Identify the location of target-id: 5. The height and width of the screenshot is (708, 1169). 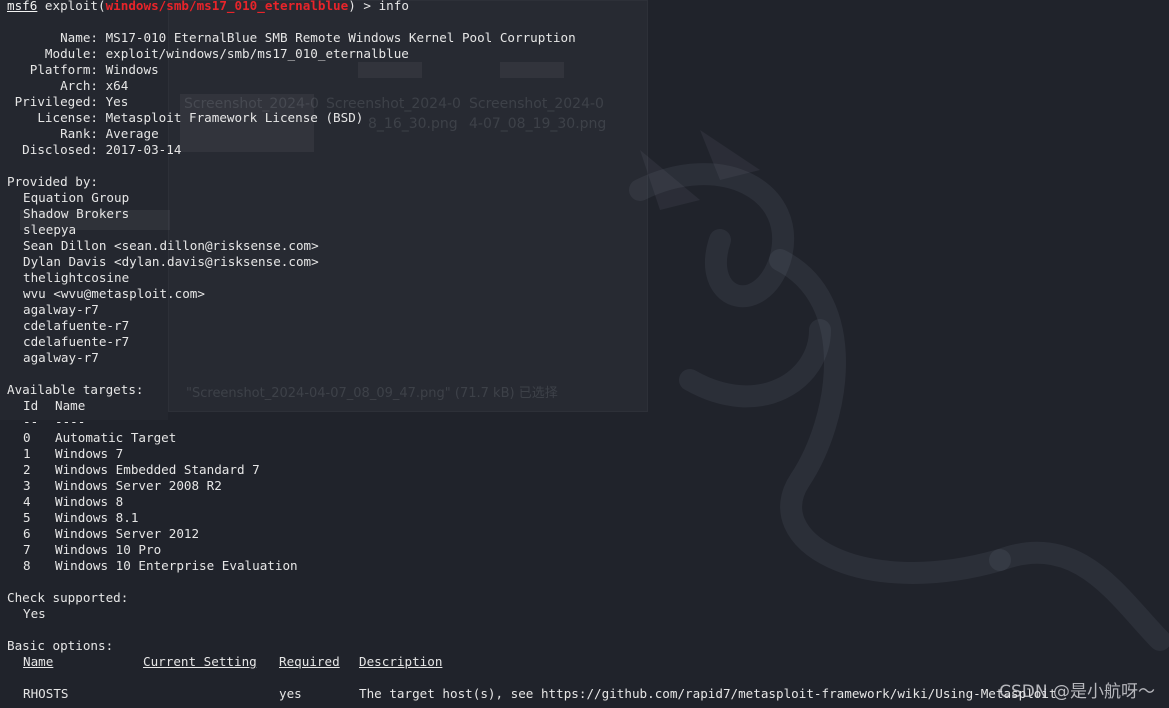
(27, 517).